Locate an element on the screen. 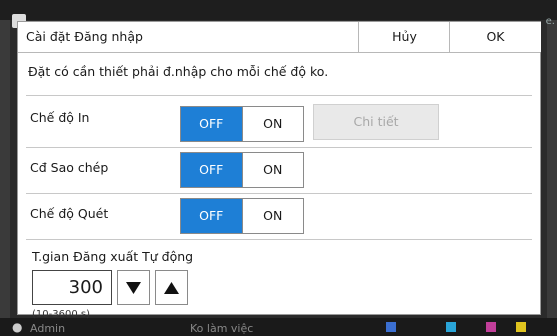 The width and height of the screenshot is (557, 336). cyan-toner-icon is located at coordinates (451, 327).